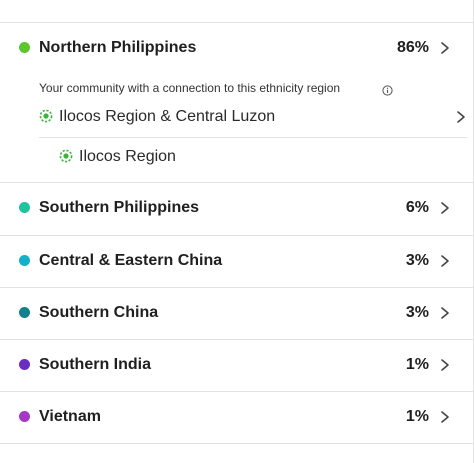  I want to click on region-row-central-eastern-china: Central & Eastern China 3%, so click(237, 261).